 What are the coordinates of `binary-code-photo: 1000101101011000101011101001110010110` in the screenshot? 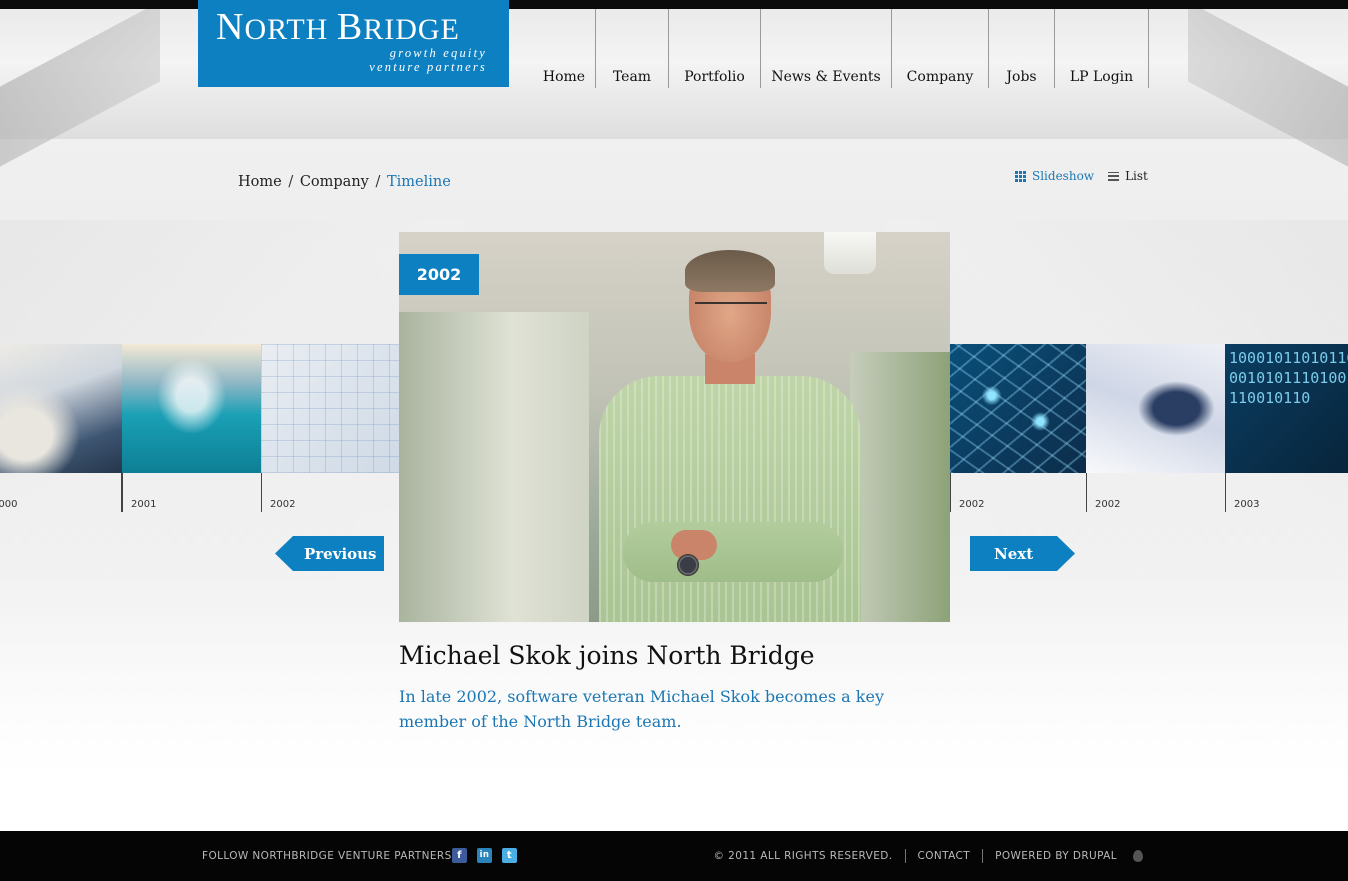 It's located at (1286, 408).